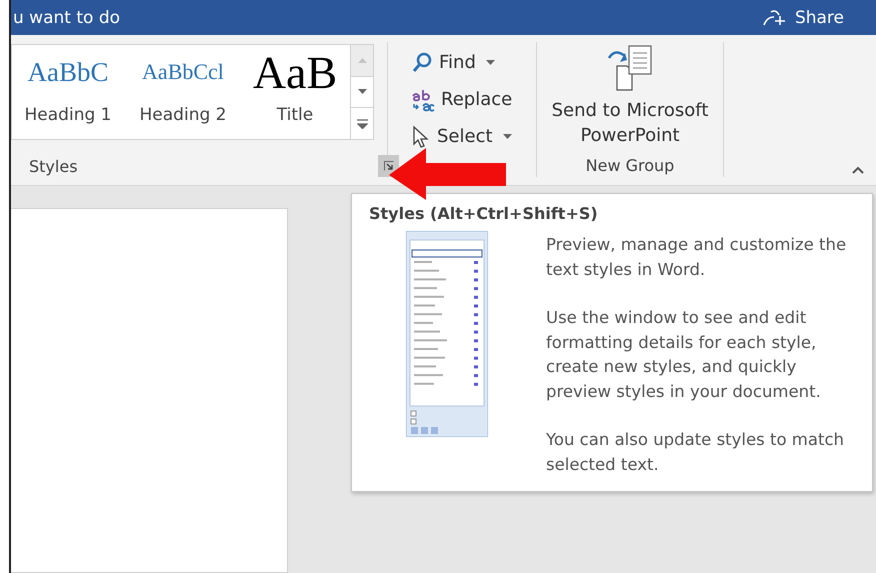 The height and width of the screenshot is (573, 876). Describe the element at coordinates (695, 452) in the screenshot. I see `tooltip-description: You can also update styles to match selected text.` at that location.